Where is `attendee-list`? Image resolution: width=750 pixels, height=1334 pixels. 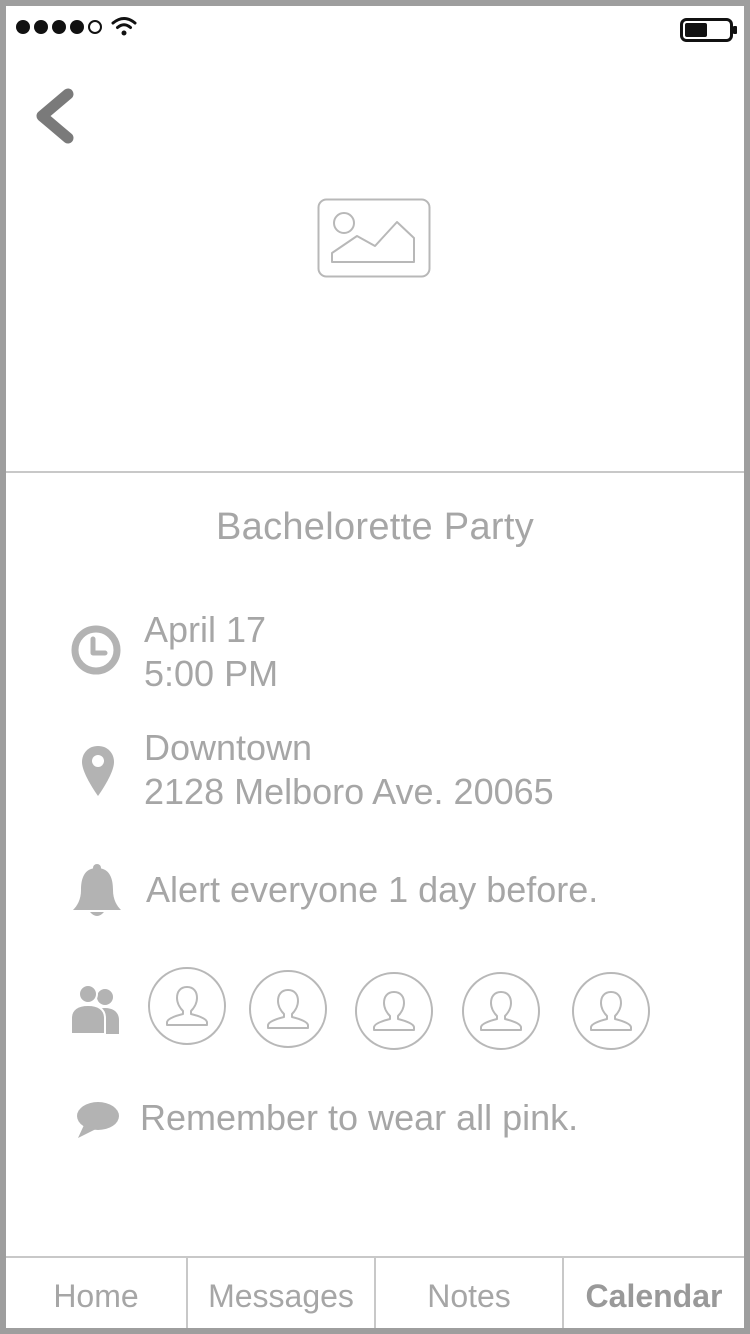 attendee-list is located at coordinates (406, 1005).